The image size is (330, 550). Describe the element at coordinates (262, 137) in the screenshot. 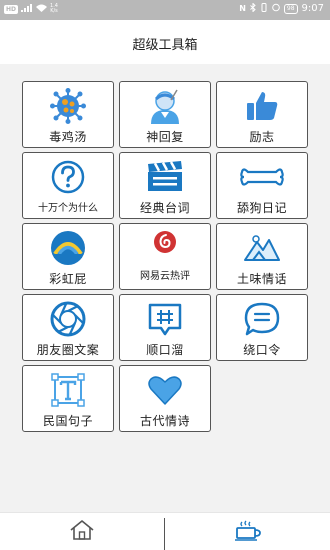

I see `tile-label: 励志` at that location.